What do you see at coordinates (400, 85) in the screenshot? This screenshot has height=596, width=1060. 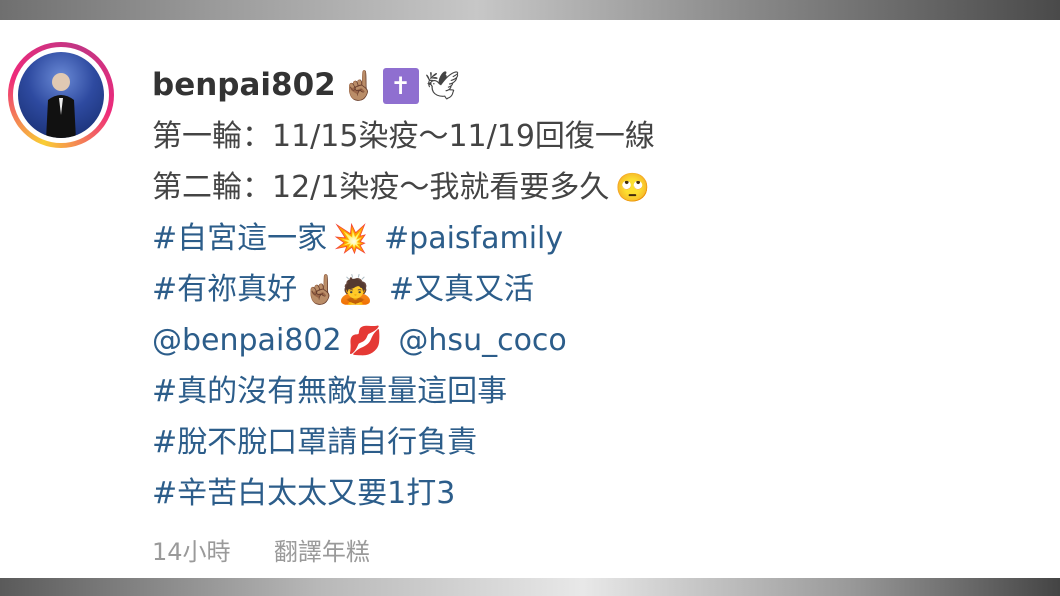 I see `latin-cross-icon: ✝` at bounding box center [400, 85].